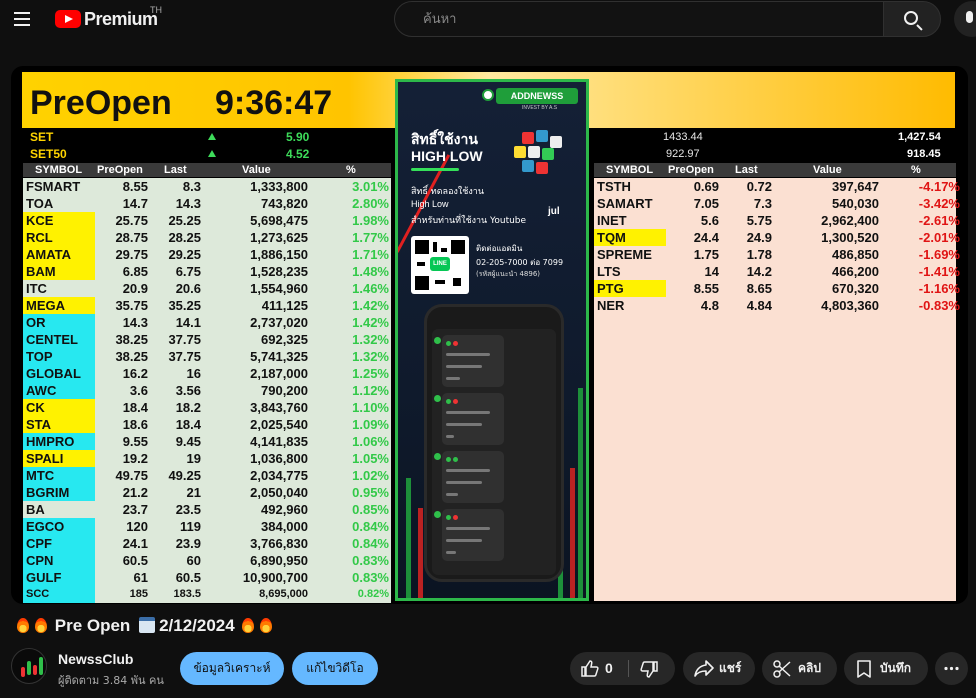  What do you see at coordinates (625, 203) in the screenshot?
I see `symbol-cell: SAMART` at bounding box center [625, 203].